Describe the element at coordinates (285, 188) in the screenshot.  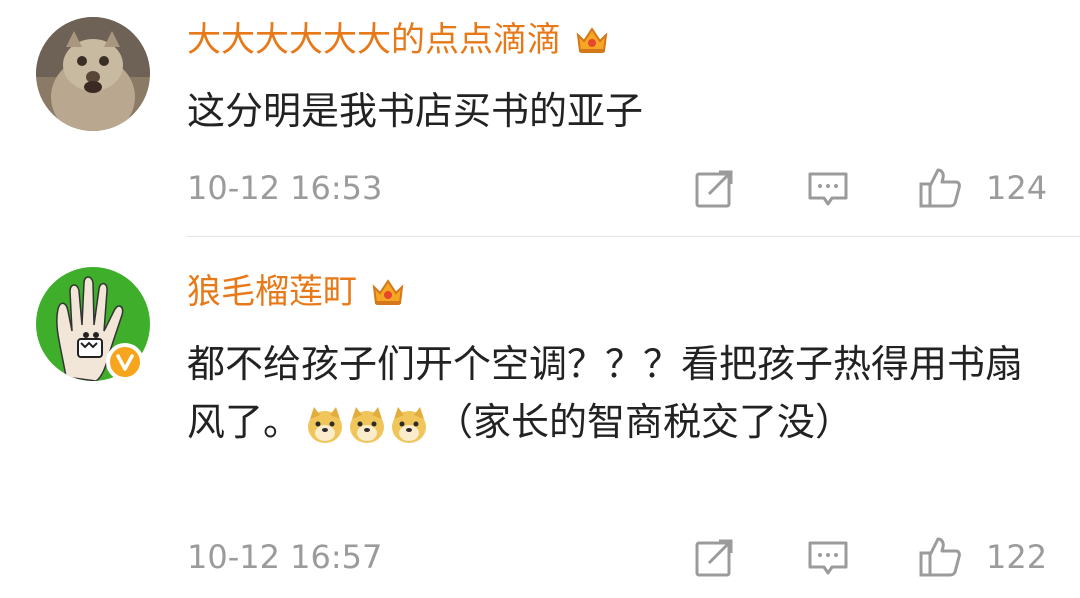
I see `timestamp: 10-12 16:53` at that location.